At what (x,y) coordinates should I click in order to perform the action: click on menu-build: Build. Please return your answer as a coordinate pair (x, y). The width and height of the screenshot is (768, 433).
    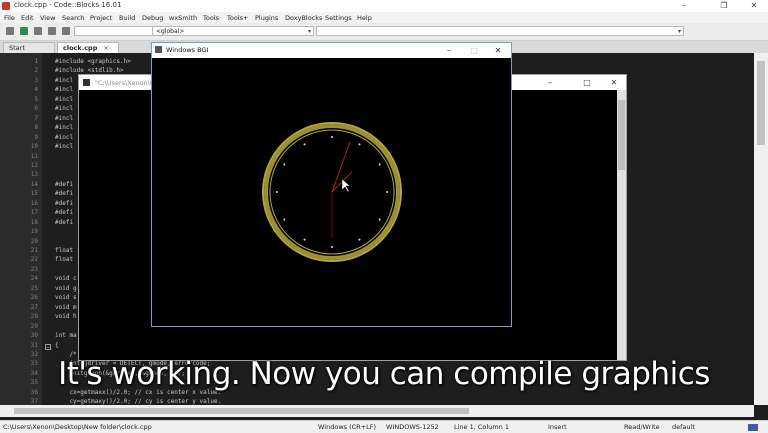
    Looking at the image, I should click on (127, 18).